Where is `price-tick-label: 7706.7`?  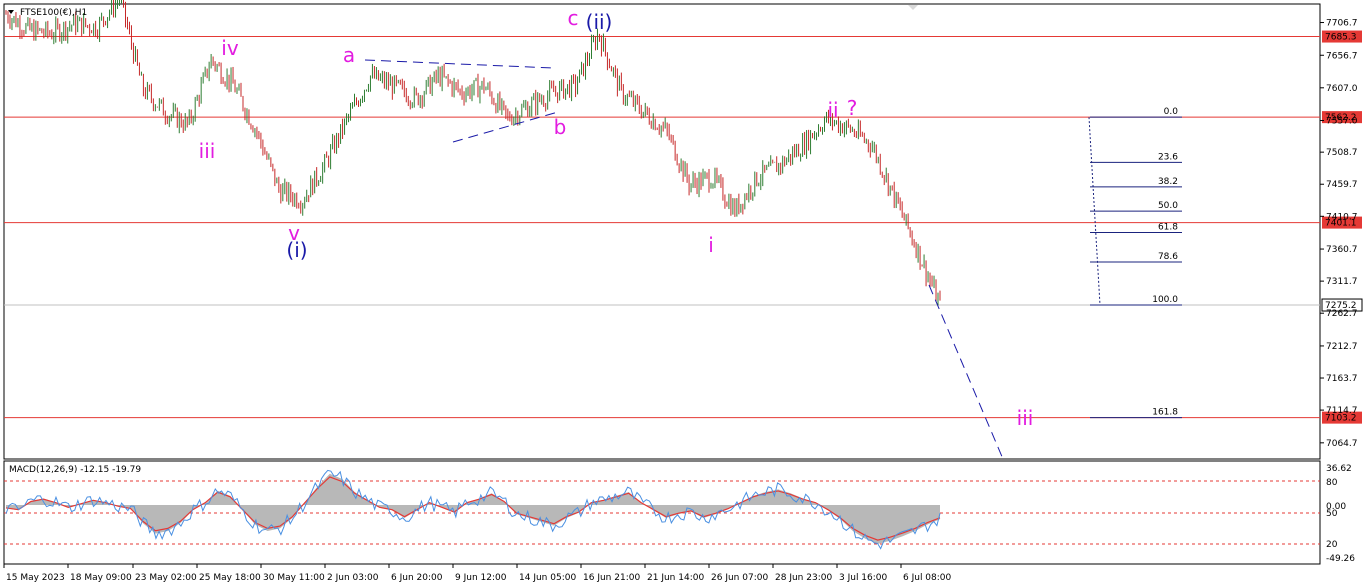
price-tick-label: 7706.7 is located at coordinates (1342, 24).